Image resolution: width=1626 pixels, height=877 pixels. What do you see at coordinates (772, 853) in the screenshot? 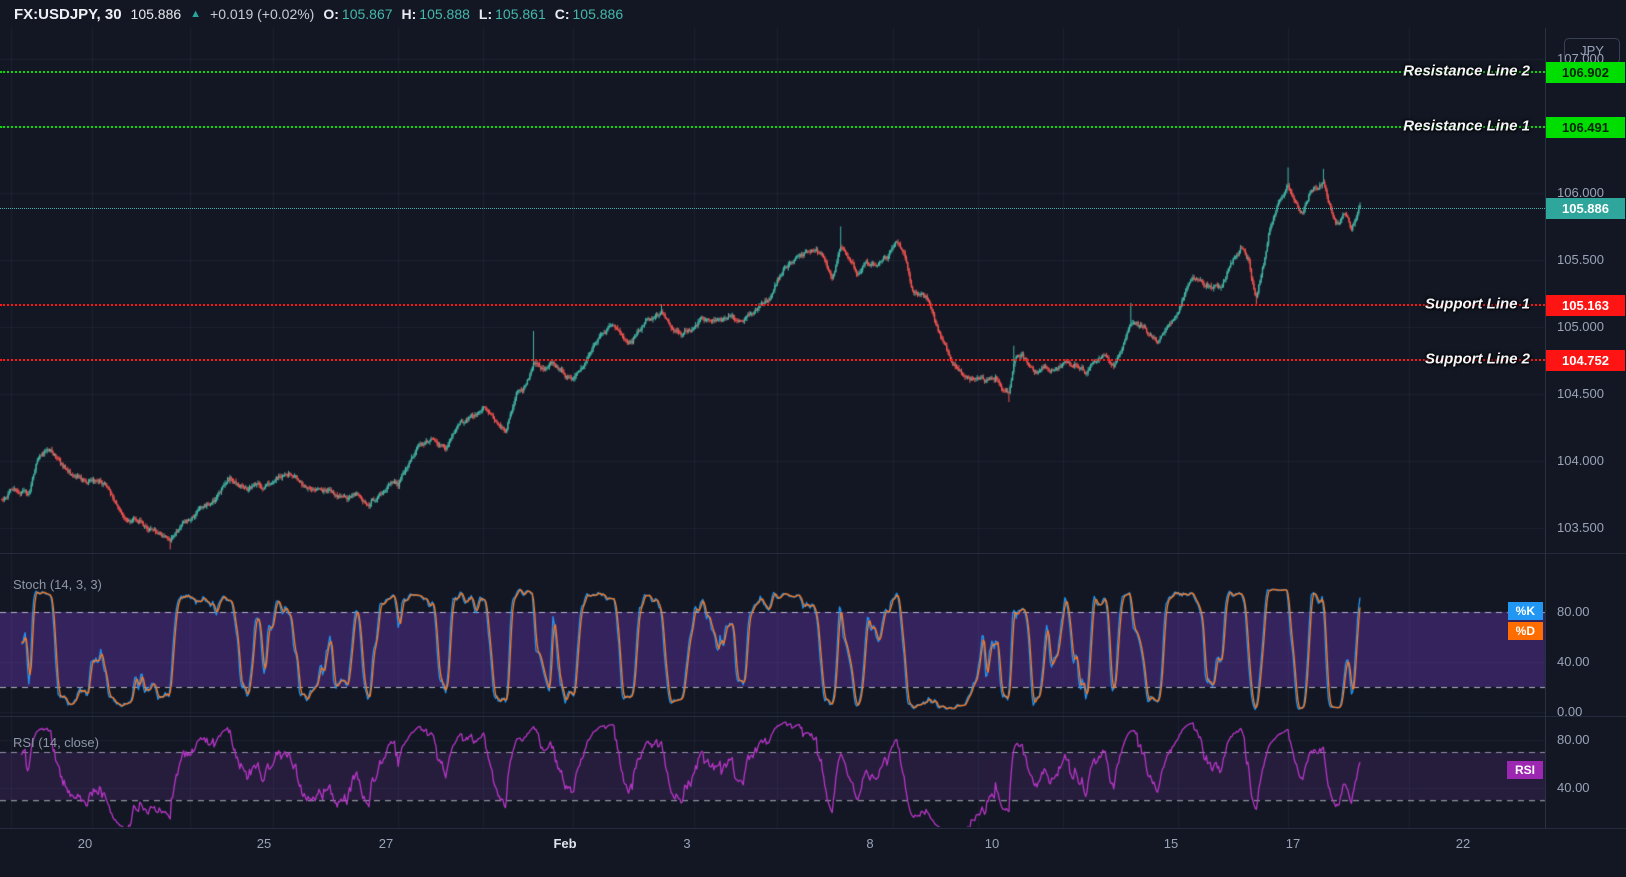
I see `time-scale-area` at bounding box center [772, 853].